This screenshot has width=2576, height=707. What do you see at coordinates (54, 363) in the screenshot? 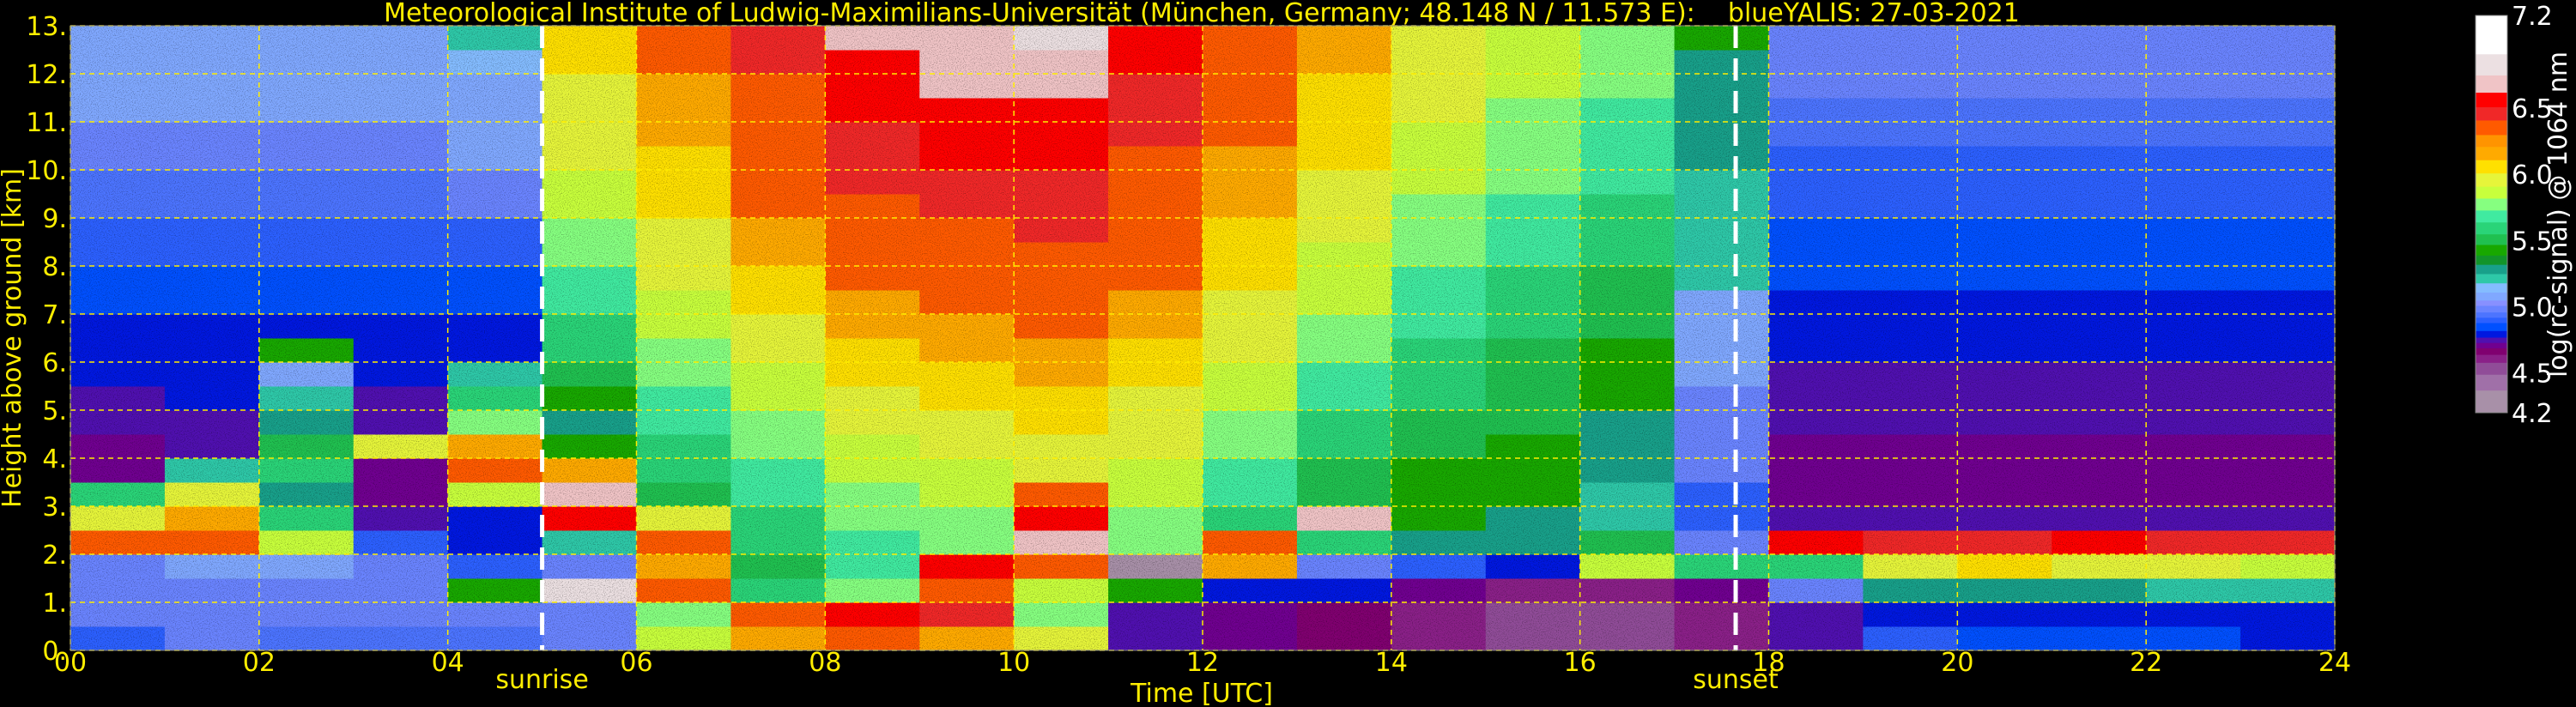
I see `y-tick-label: 6.` at bounding box center [54, 363].